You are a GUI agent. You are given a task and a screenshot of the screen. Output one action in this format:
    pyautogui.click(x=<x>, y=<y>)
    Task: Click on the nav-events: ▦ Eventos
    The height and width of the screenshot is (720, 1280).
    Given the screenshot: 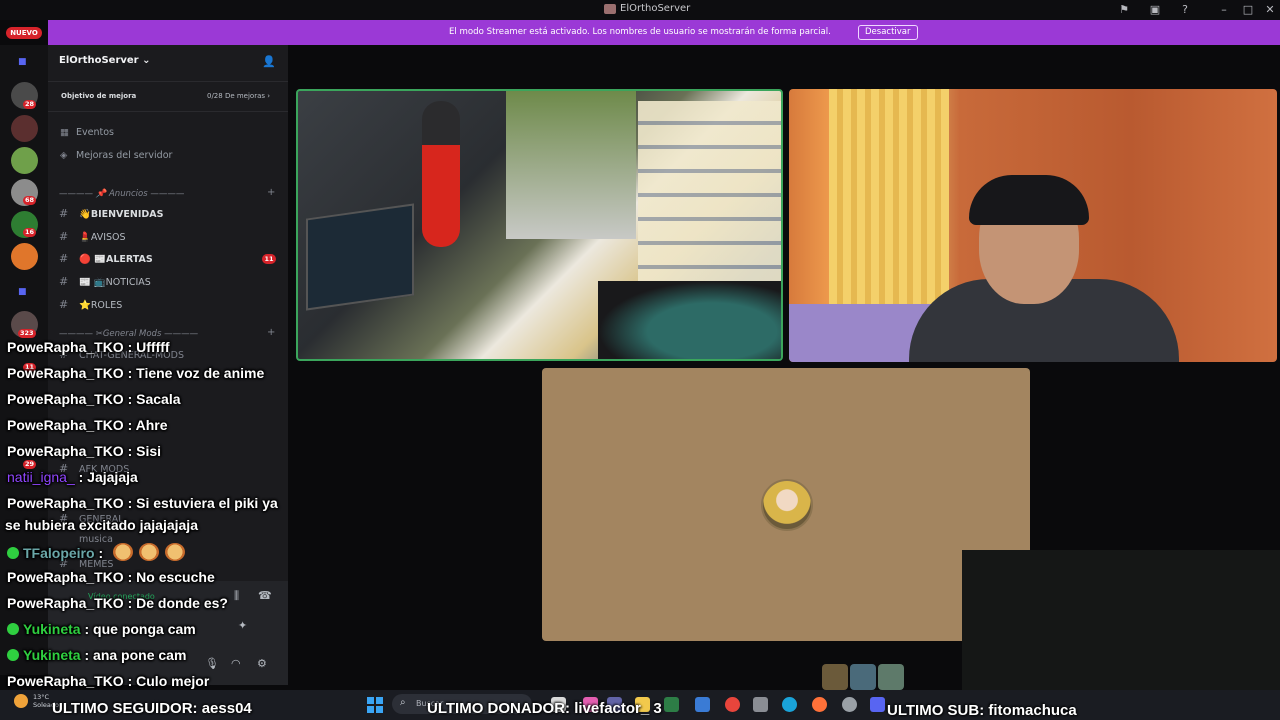 What is the action you would take?
    pyautogui.click(x=87, y=132)
    